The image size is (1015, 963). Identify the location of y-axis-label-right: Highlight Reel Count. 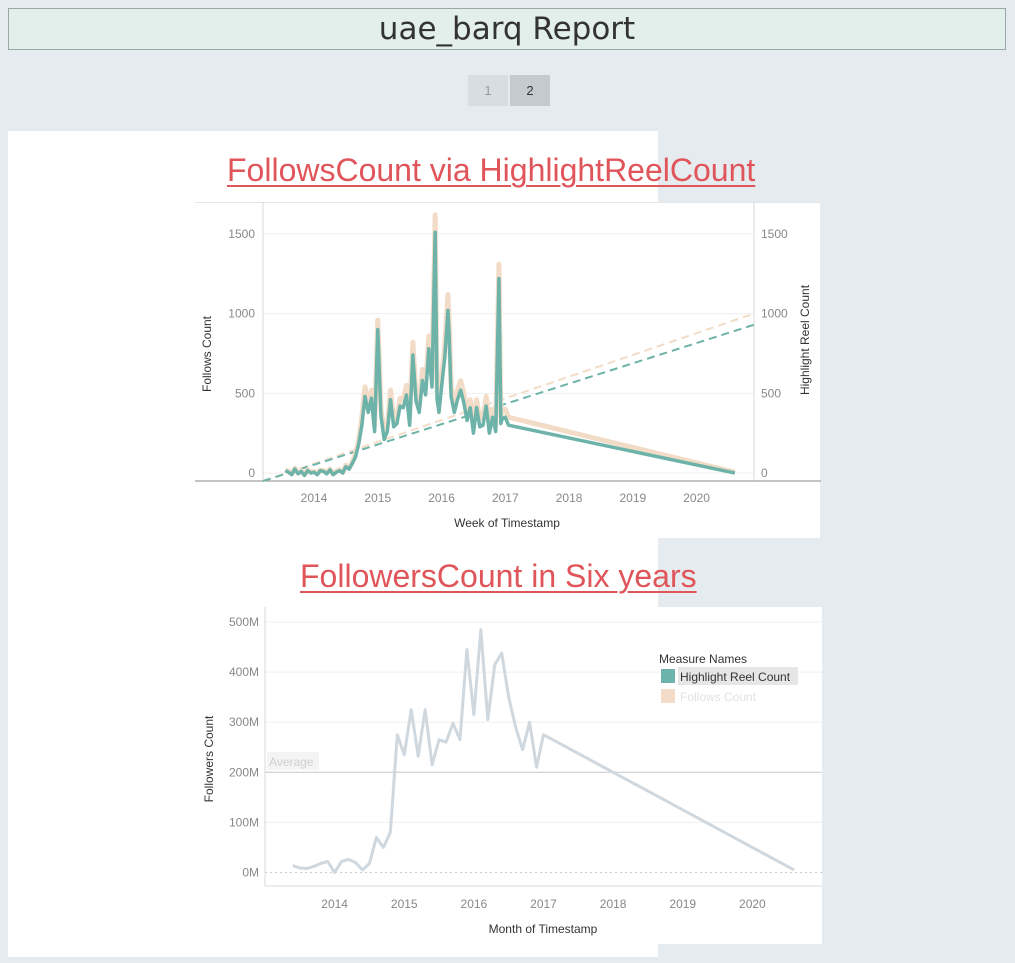
(805, 339).